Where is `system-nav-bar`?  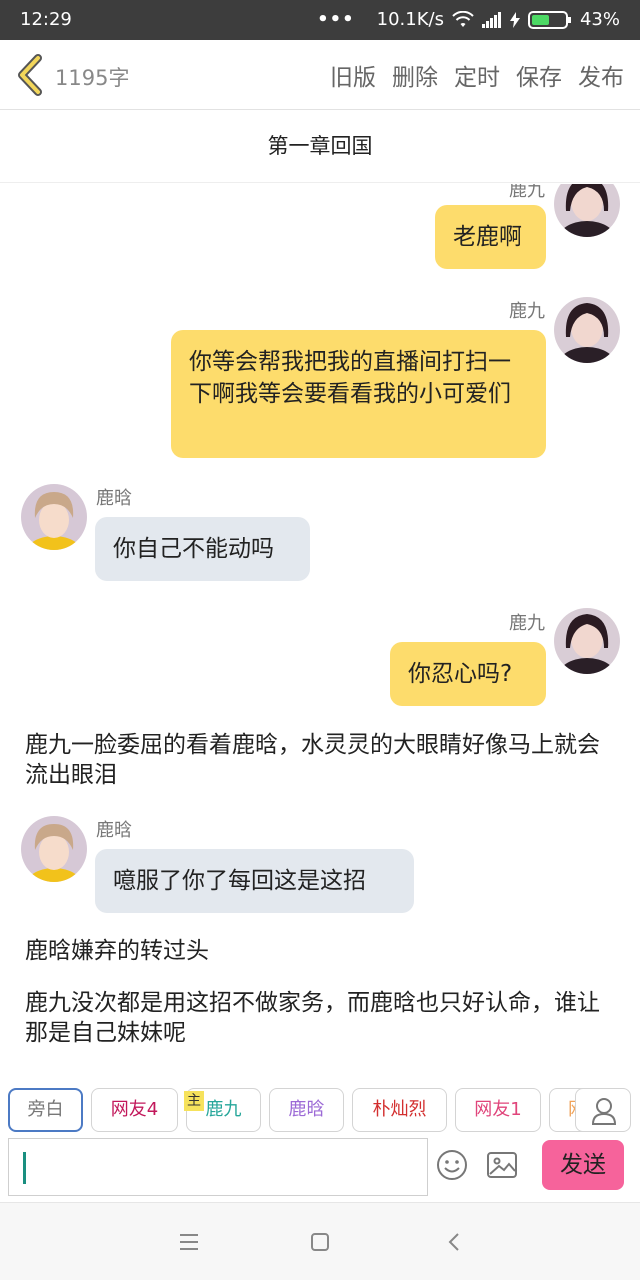 system-nav-bar is located at coordinates (320, 1241).